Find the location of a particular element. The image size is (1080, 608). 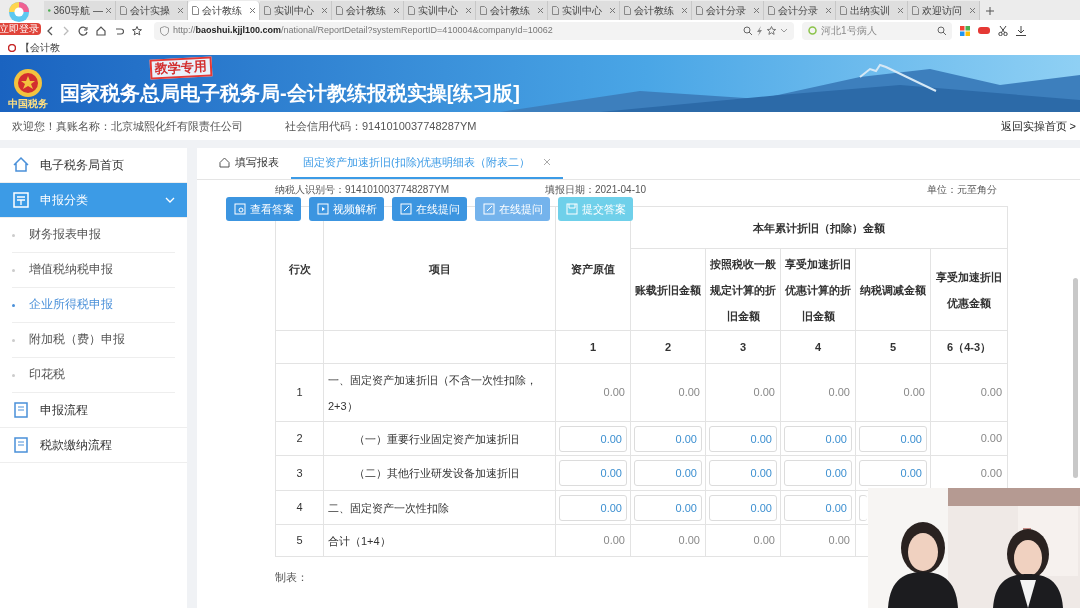

tab-title: 欢迎访问 is located at coordinates (942, 11).